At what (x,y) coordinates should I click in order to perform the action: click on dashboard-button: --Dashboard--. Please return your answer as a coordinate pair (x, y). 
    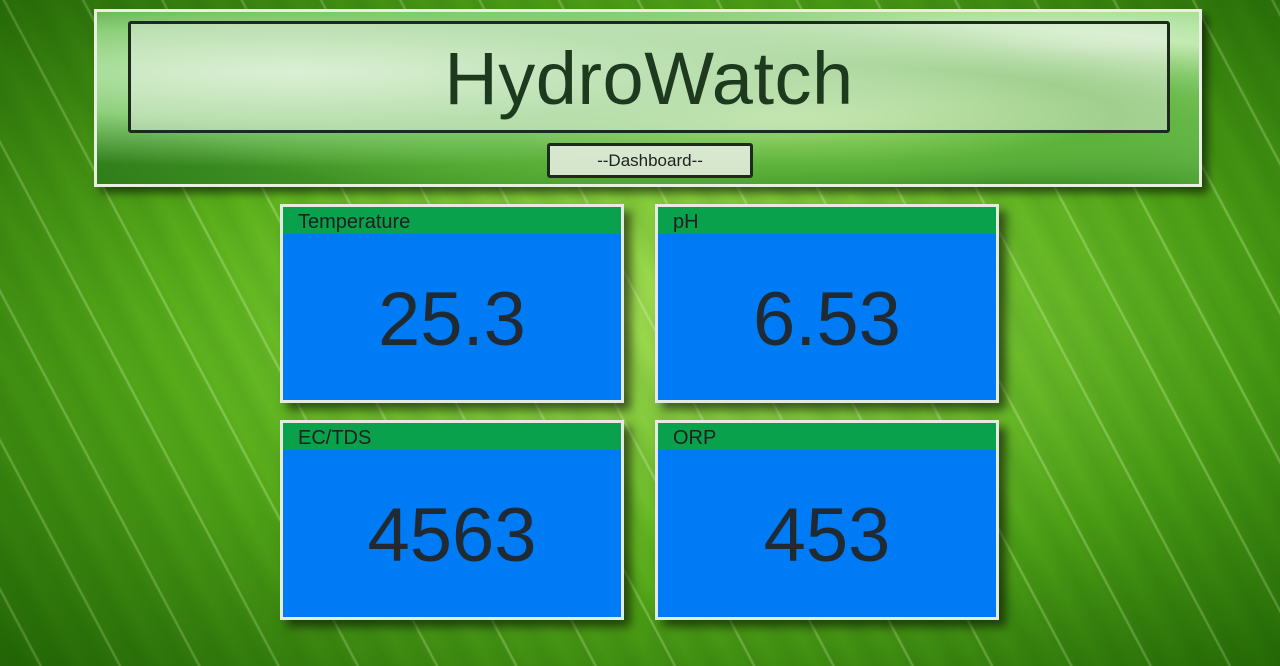
    Looking at the image, I should click on (650, 160).